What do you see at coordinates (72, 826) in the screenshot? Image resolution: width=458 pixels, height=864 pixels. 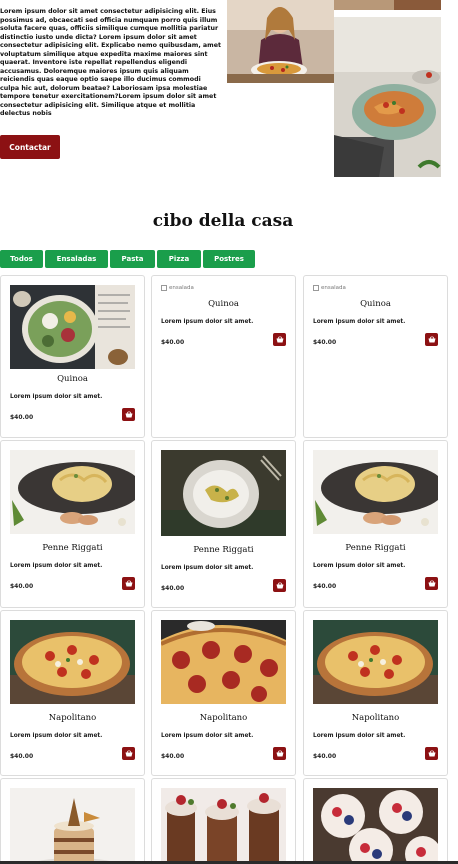 I see `product-image-cake` at bounding box center [72, 826].